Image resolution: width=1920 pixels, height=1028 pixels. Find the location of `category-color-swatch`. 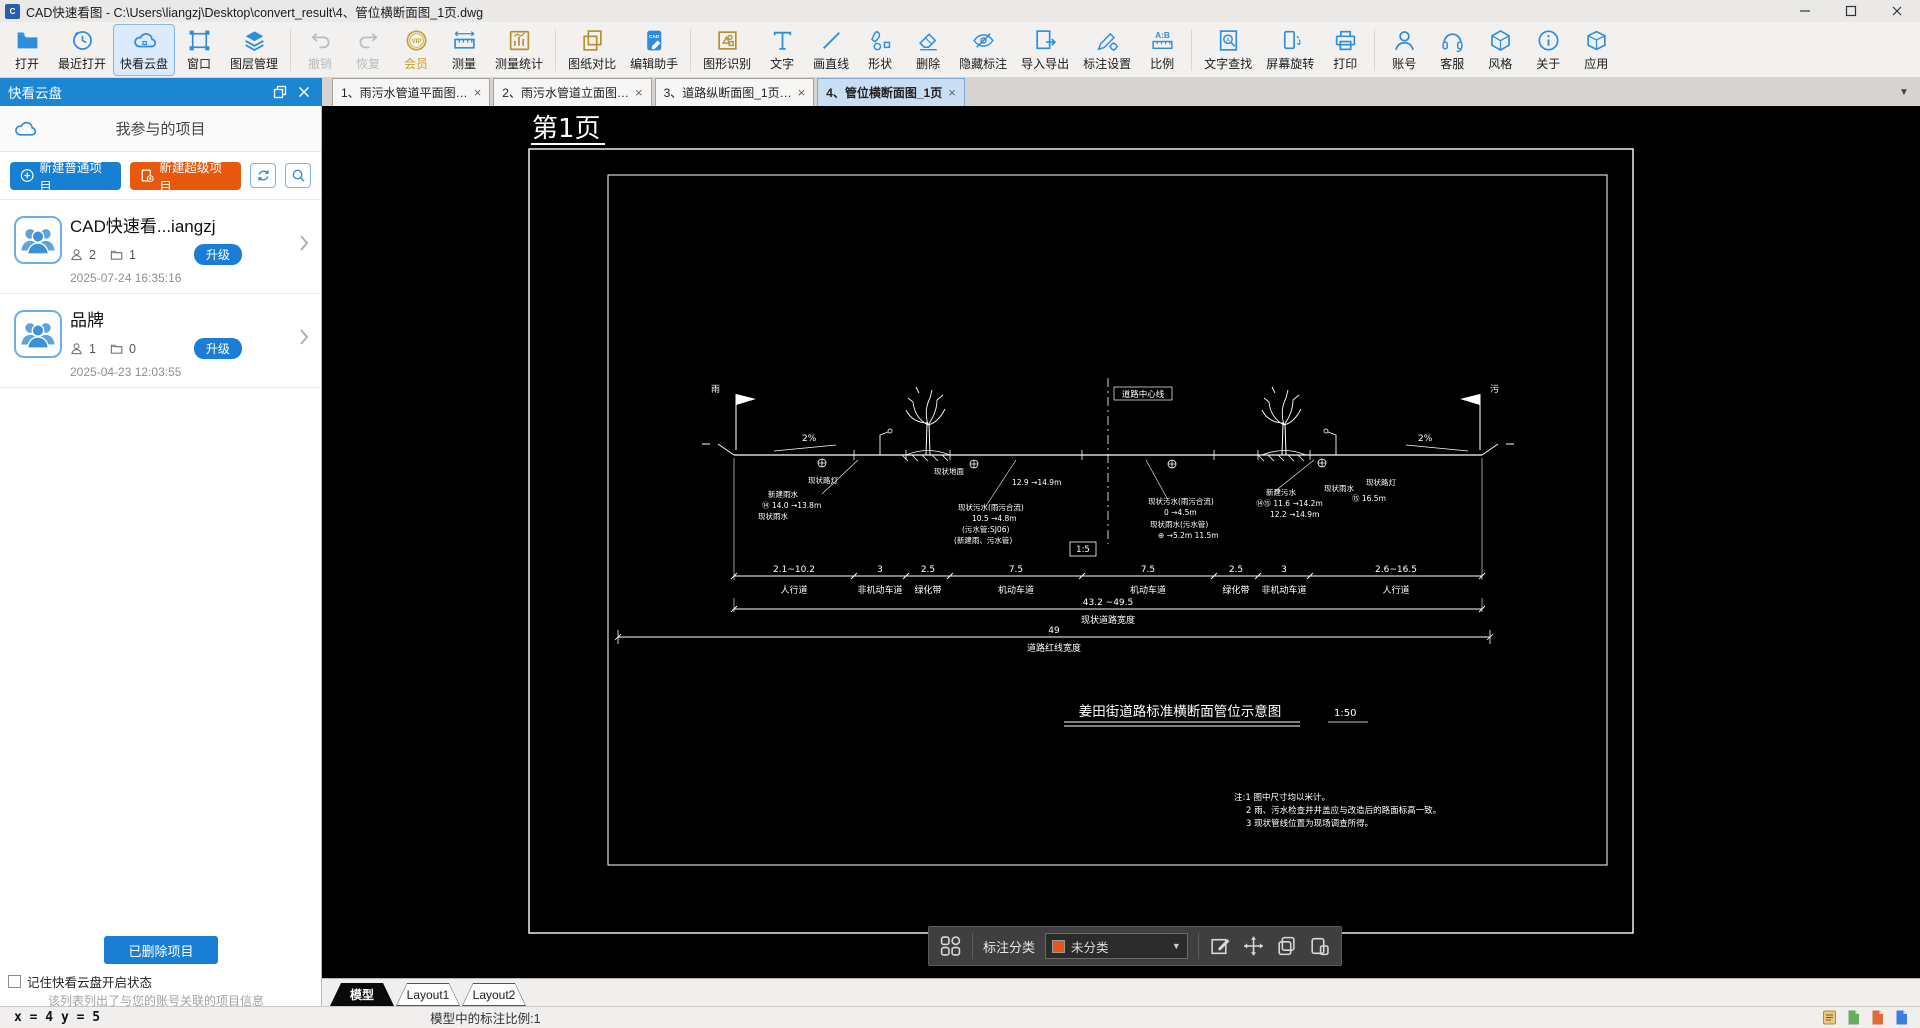

category-color-swatch is located at coordinates (1059, 946).